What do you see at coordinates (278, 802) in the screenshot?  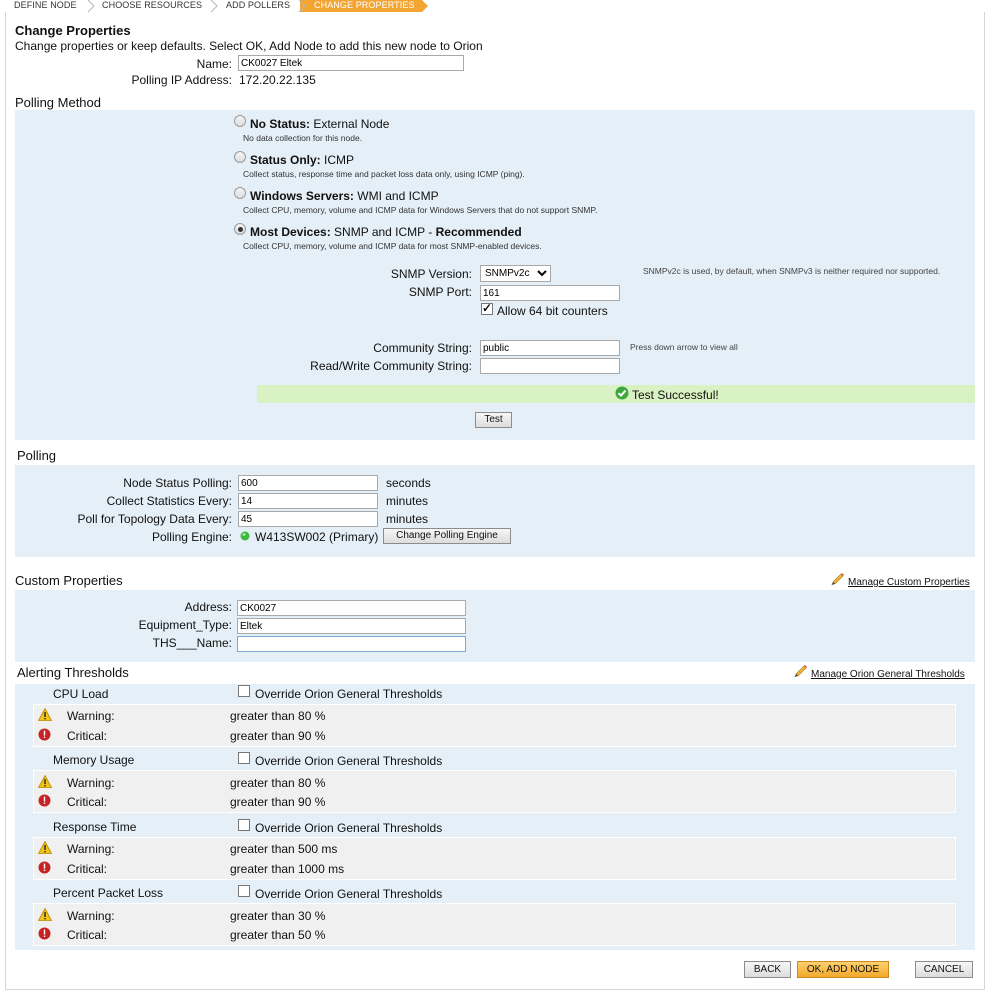 I see `critical-value-memory-usage: greater than 90 %` at bounding box center [278, 802].